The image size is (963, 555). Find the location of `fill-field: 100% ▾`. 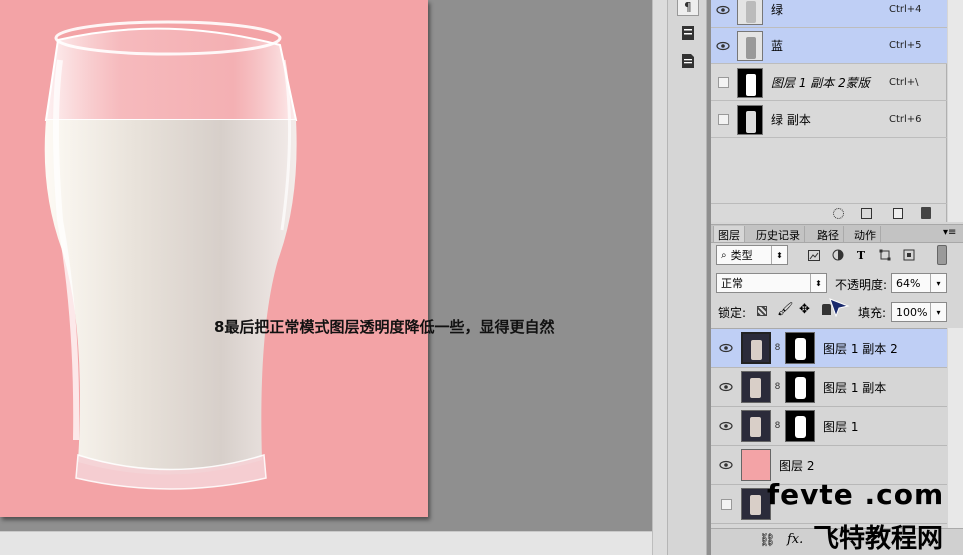

fill-field: 100% ▾ is located at coordinates (919, 312).